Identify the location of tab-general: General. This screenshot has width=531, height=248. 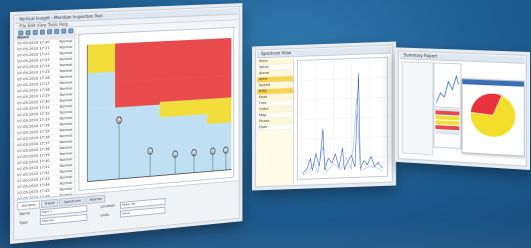
(28, 205).